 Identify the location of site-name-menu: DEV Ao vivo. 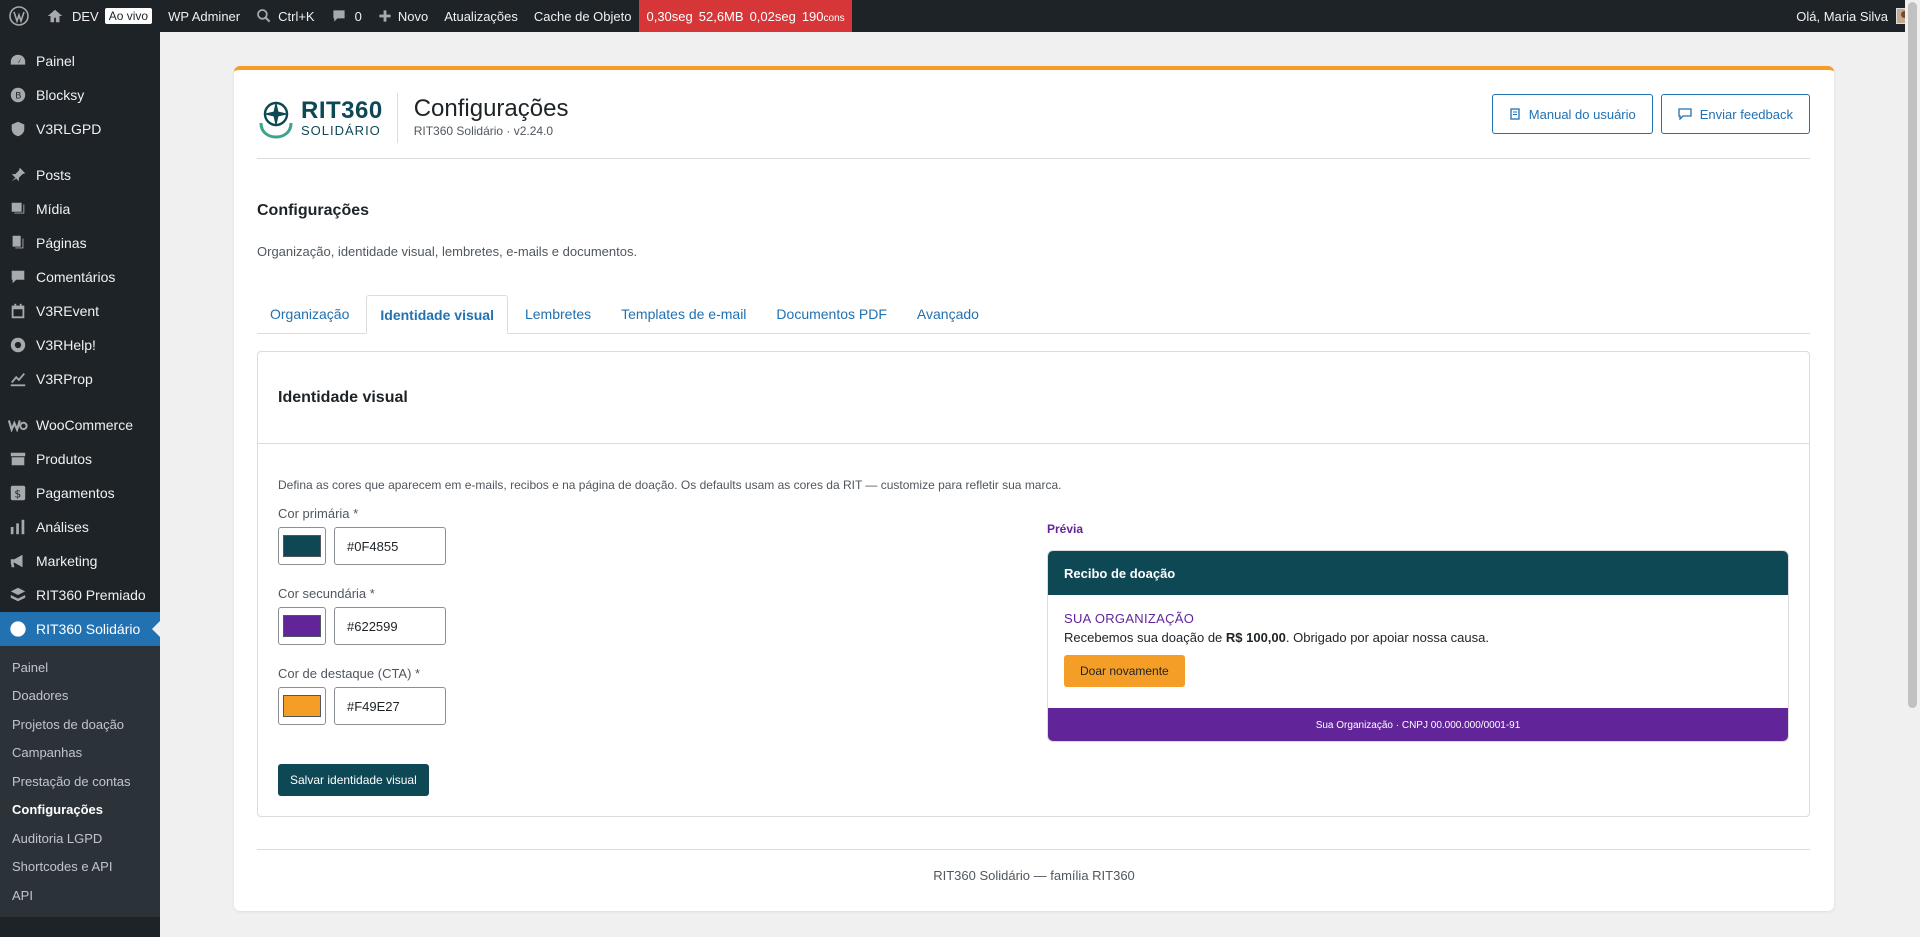
(99, 16).